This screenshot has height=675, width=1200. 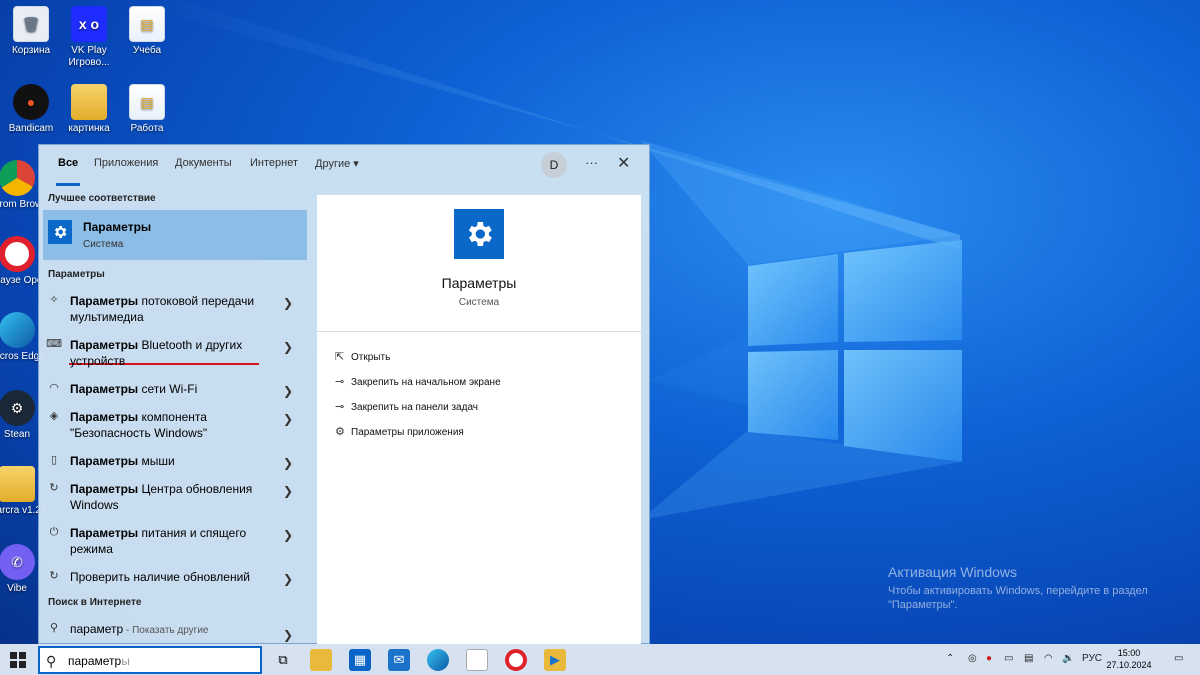 I want to click on preview-subtitle: Система, so click(x=479, y=302).